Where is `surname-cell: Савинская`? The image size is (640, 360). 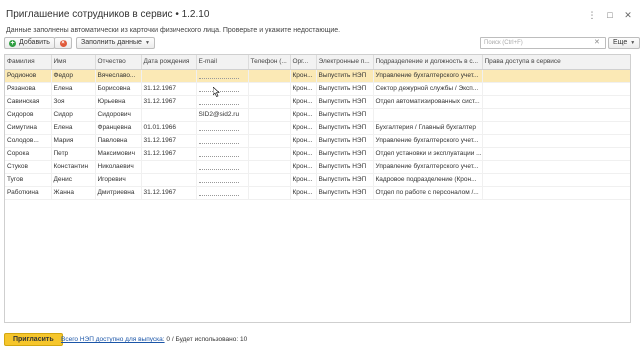 surname-cell: Савинская is located at coordinates (28, 102).